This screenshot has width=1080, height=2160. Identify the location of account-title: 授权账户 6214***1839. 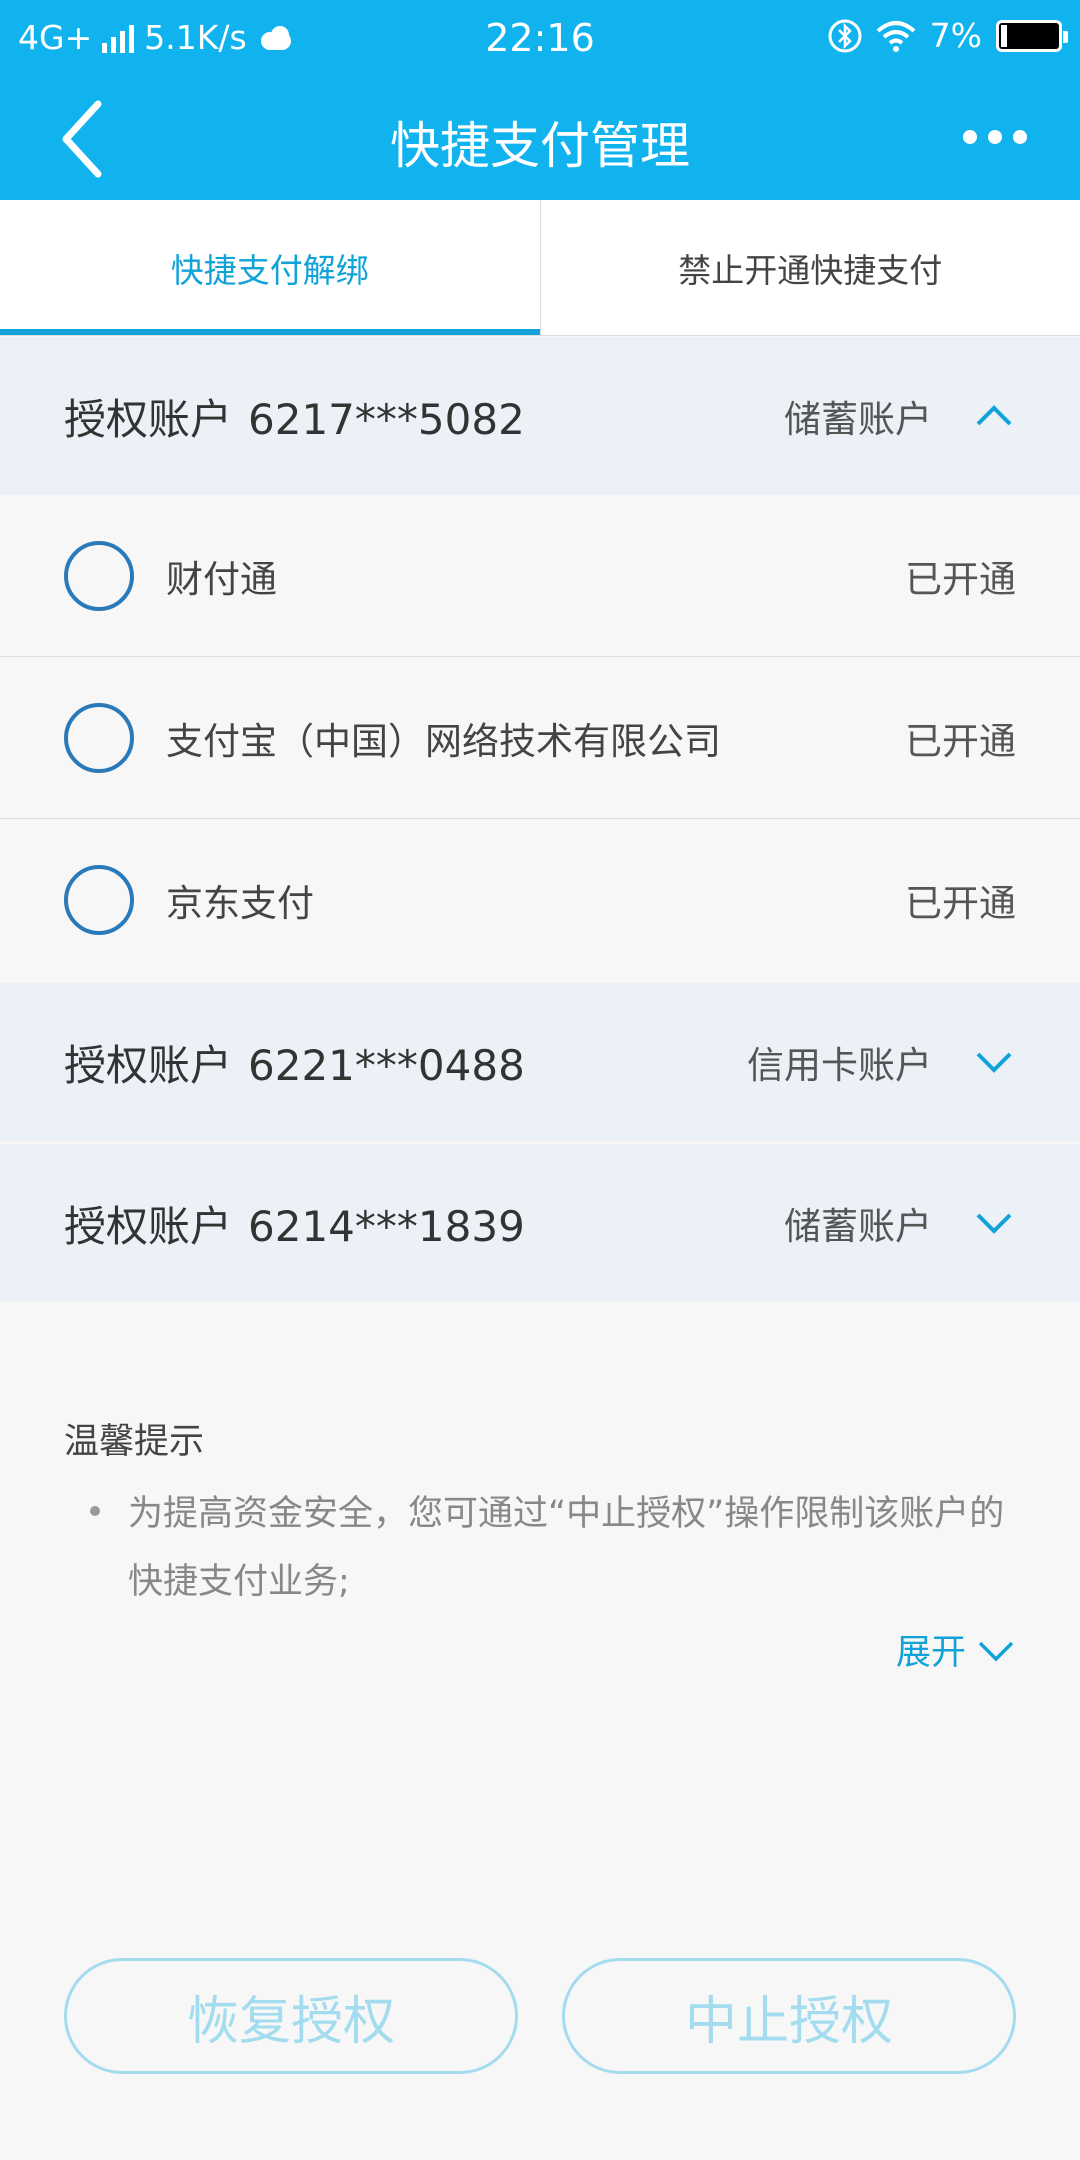
(424, 1223).